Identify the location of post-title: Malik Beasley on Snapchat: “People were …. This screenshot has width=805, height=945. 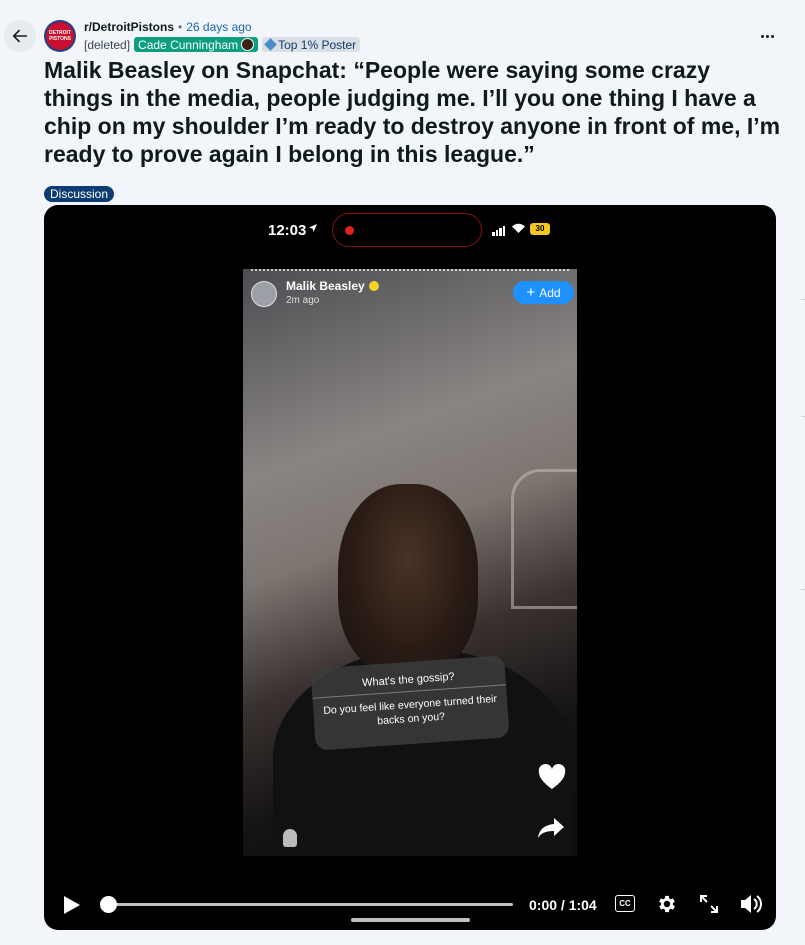
(412, 112).